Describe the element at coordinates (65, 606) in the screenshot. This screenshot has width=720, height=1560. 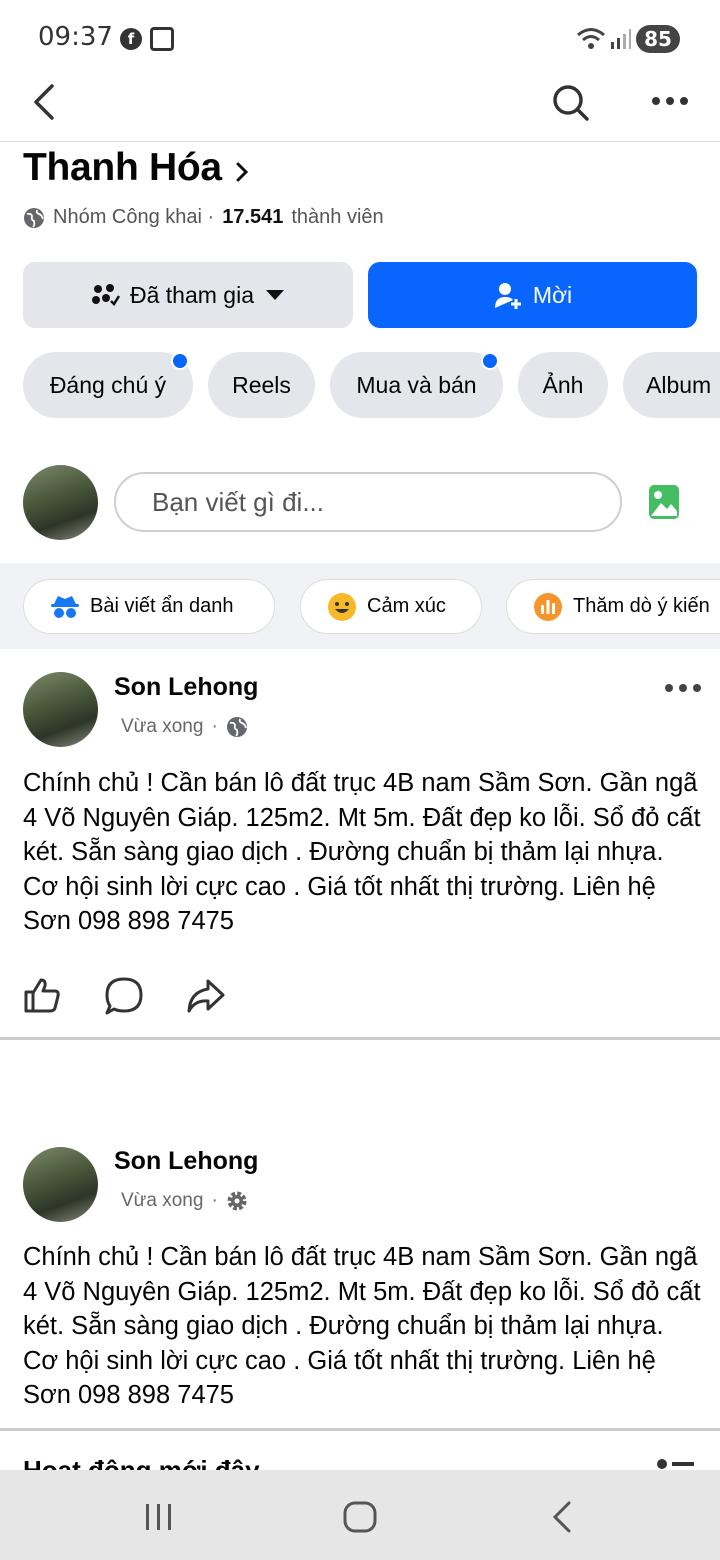
I see `incognito-icon` at that location.